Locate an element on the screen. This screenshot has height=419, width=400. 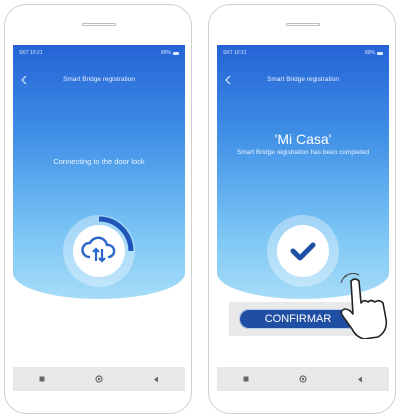
connecting-message: Connecting to the door lock is located at coordinates (99, 161).